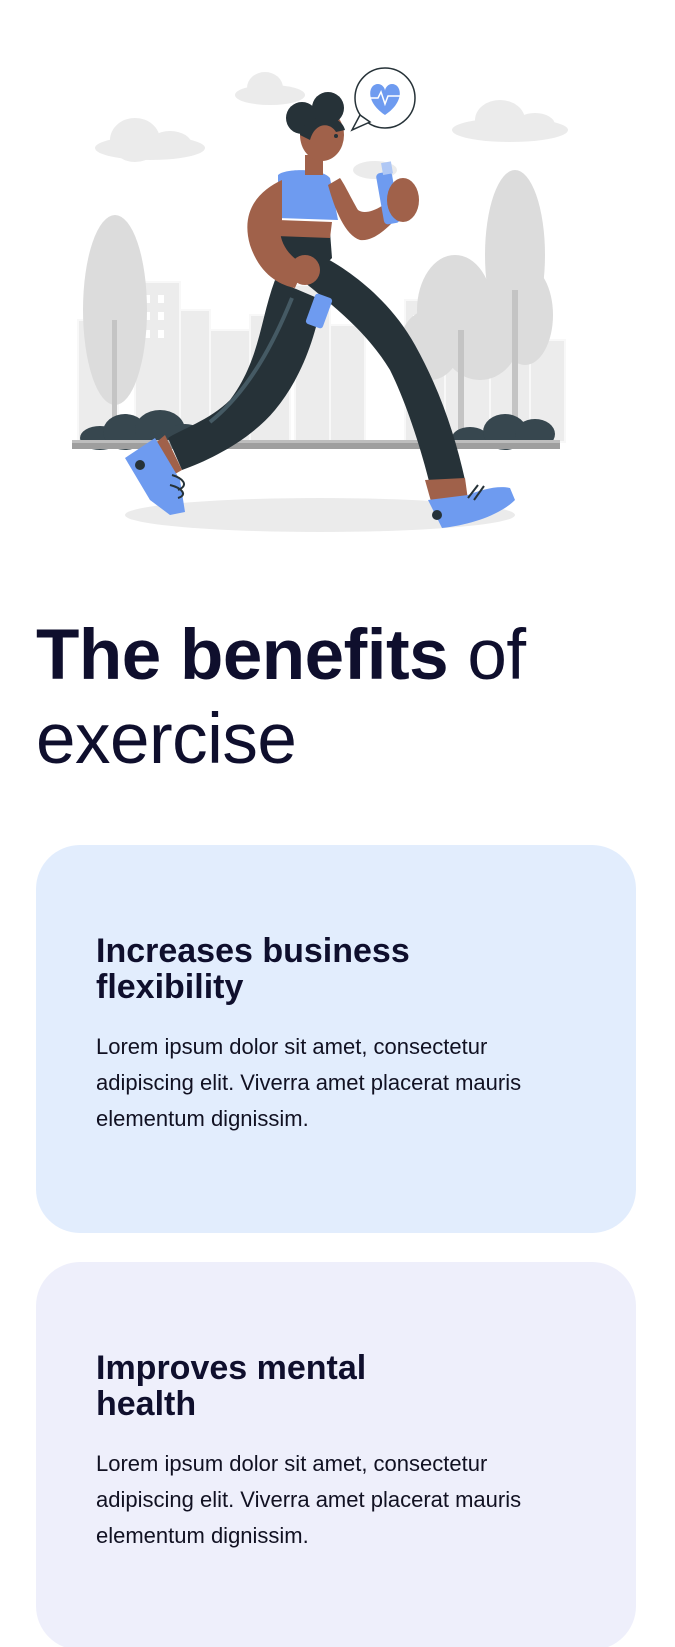 This screenshot has height=1647, width=675. What do you see at coordinates (231, 1386) in the screenshot?
I see `benefit-card-title: Improves mental health` at bounding box center [231, 1386].